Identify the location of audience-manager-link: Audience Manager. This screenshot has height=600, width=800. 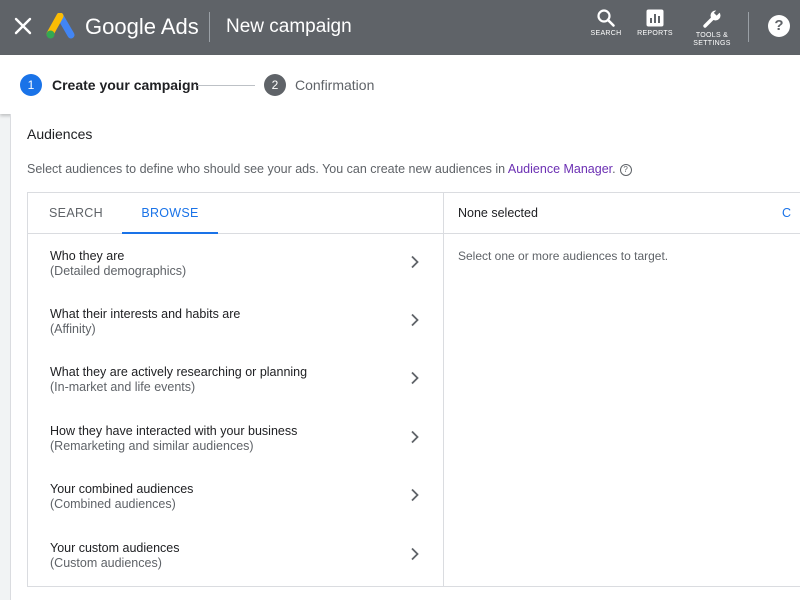
(560, 169).